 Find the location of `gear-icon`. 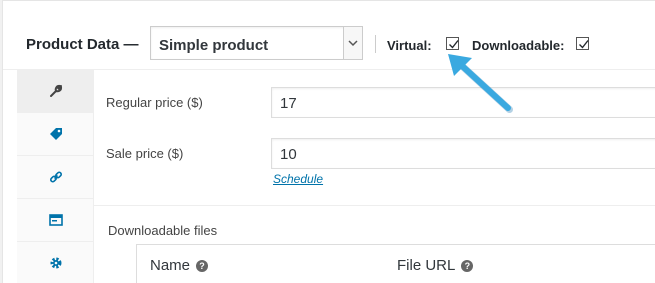

gear-icon is located at coordinates (55, 263).